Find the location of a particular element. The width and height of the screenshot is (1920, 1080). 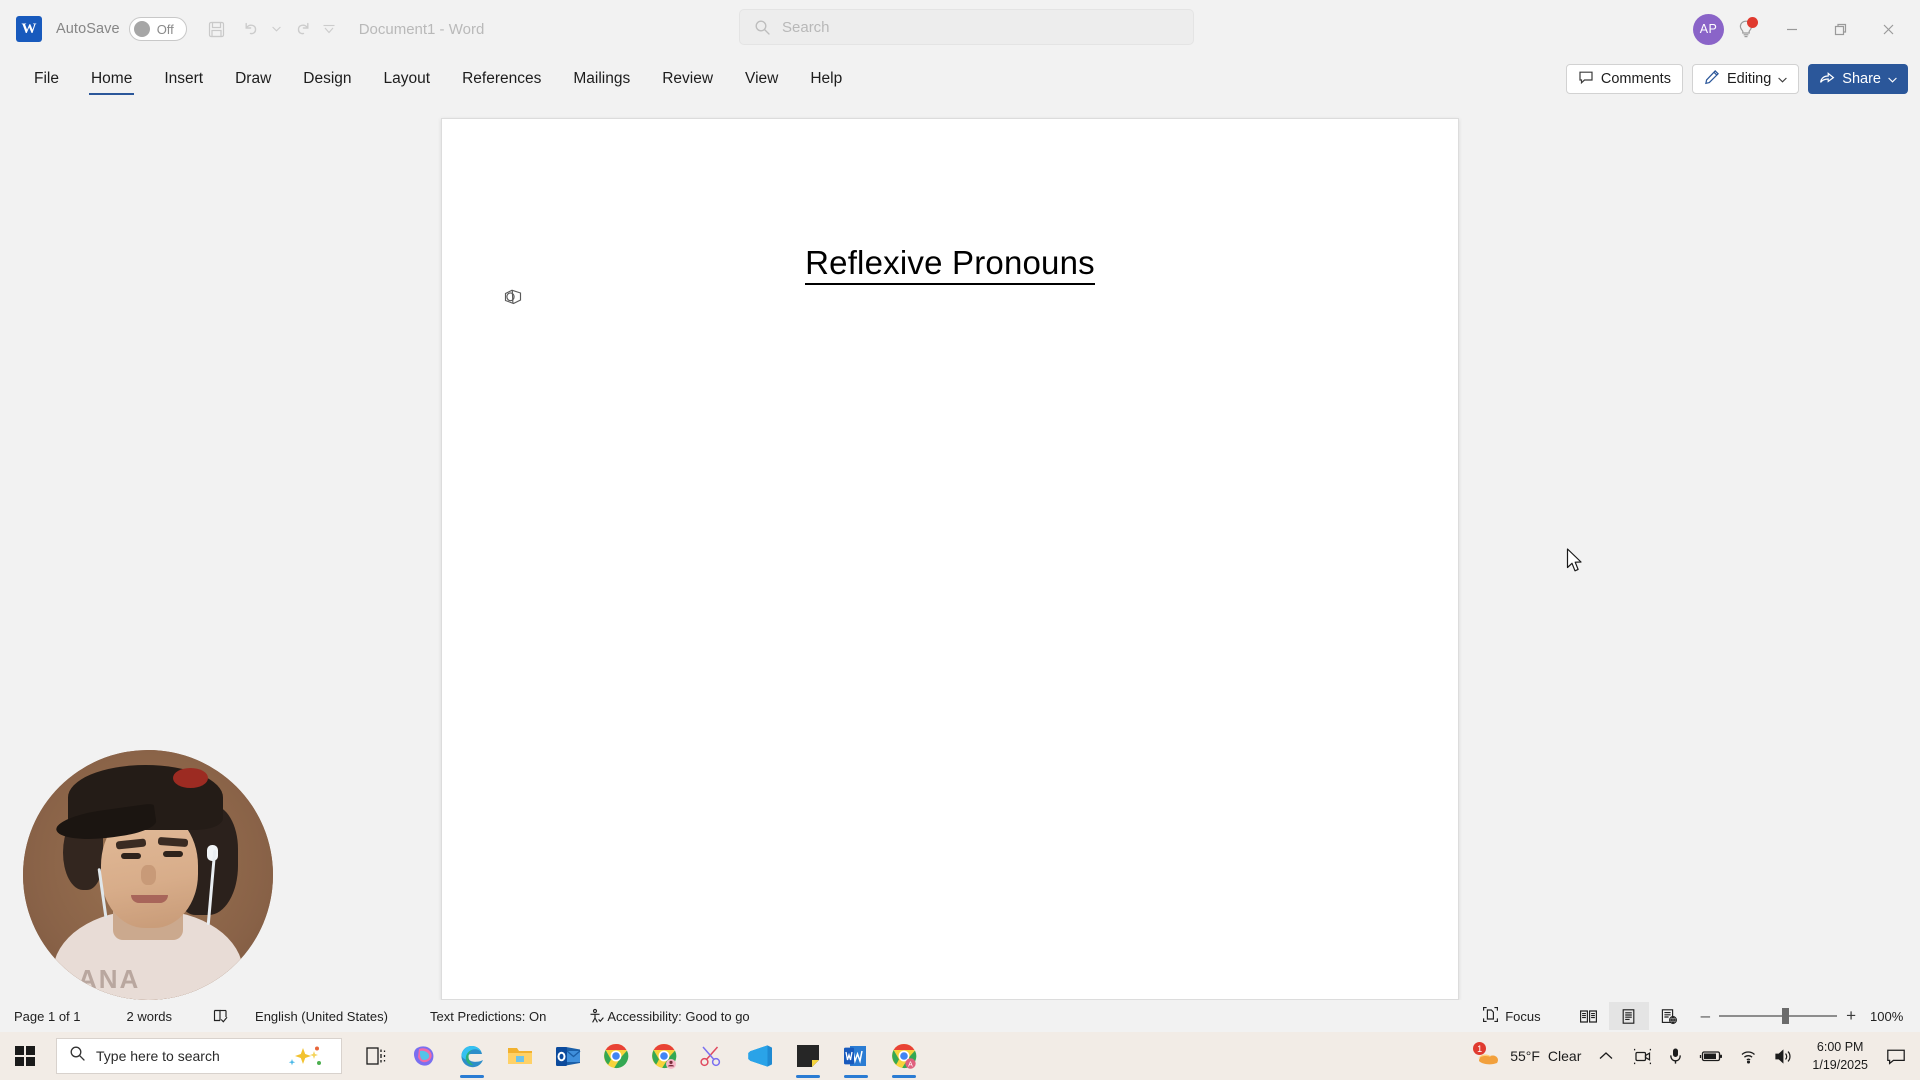

webcam-eye-left is located at coordinates (130, 855).